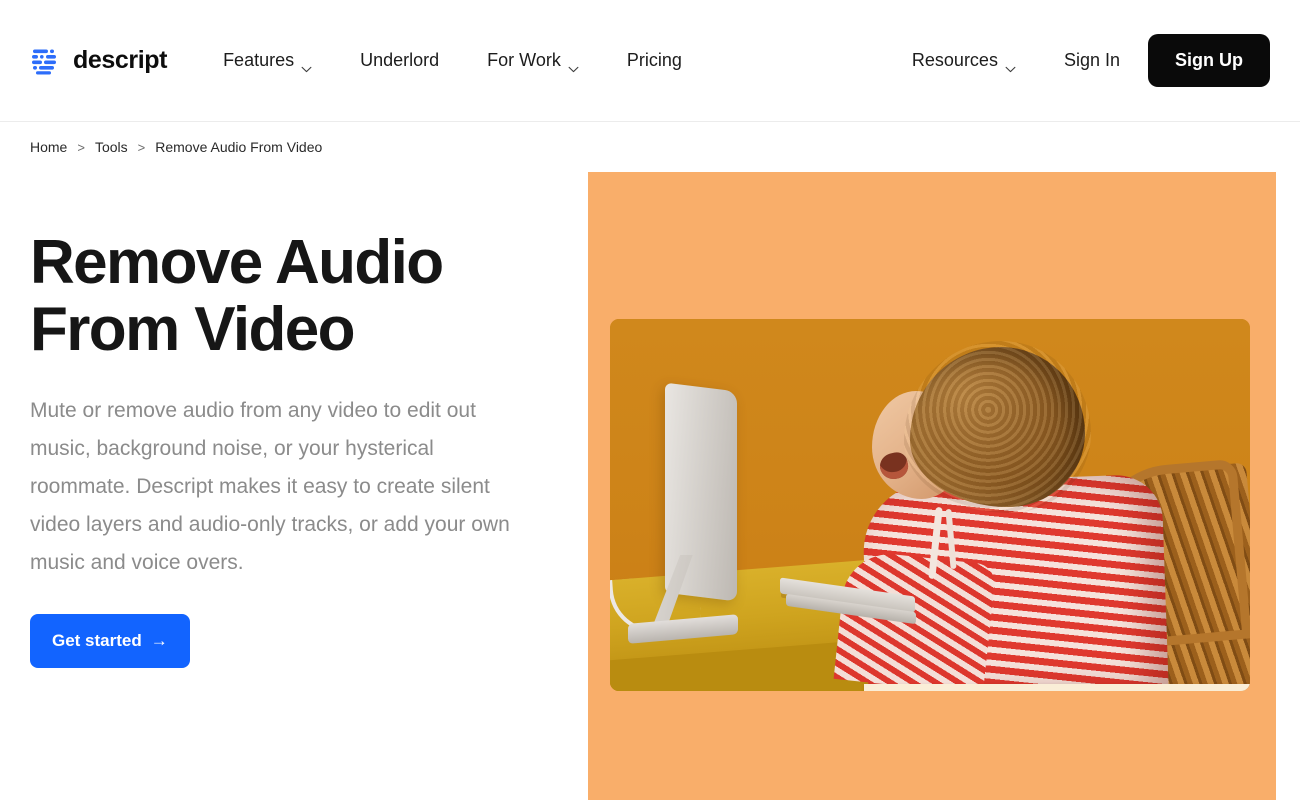 The image size is (1300, 800). Describe the element at coordinates (259, 60) in the screenshot. I see `nav-label: Features` at that location.